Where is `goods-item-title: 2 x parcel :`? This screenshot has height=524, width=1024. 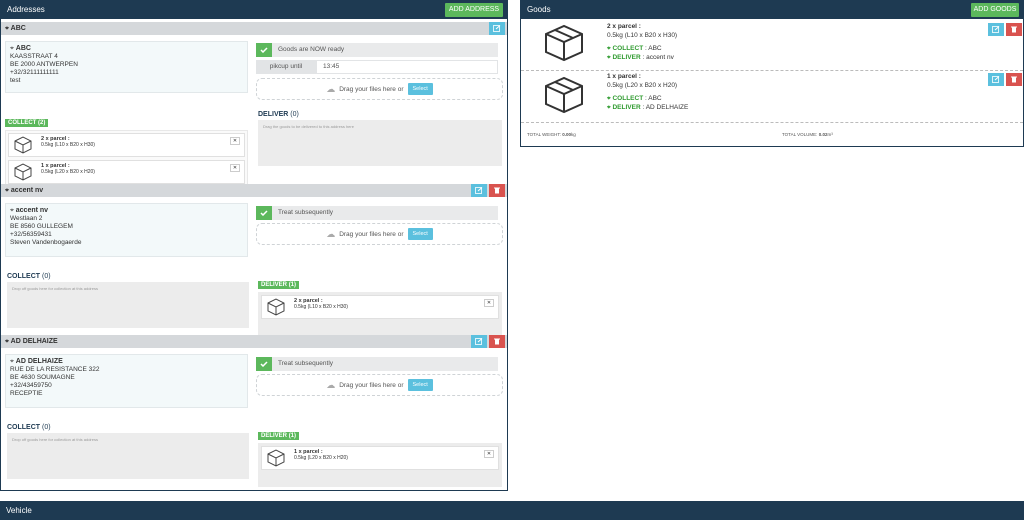 goods-item-title: 2 x parcel : is located at coordinates (624, 26).